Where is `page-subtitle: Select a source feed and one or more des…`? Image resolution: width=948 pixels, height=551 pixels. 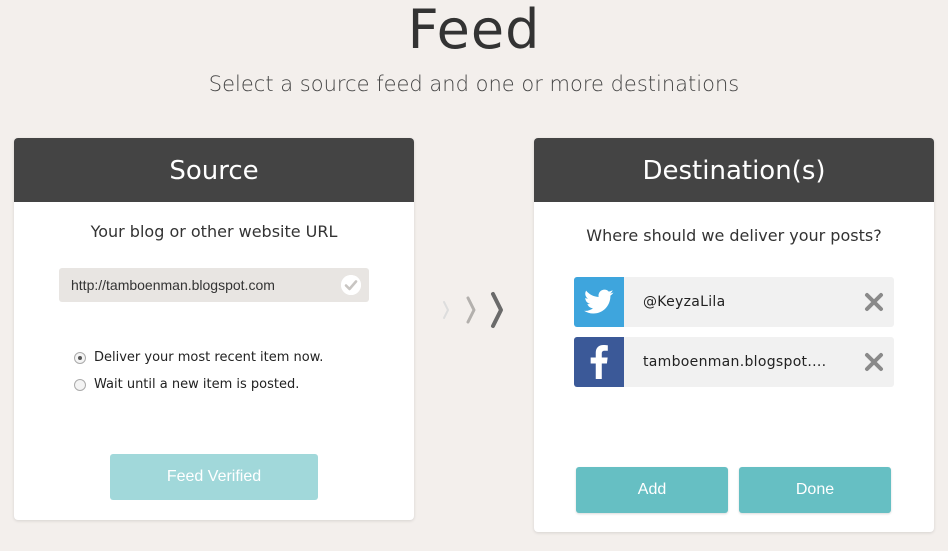
page-subtitle: Select a source feed and one or more des… is located at coordinates (474, 84).